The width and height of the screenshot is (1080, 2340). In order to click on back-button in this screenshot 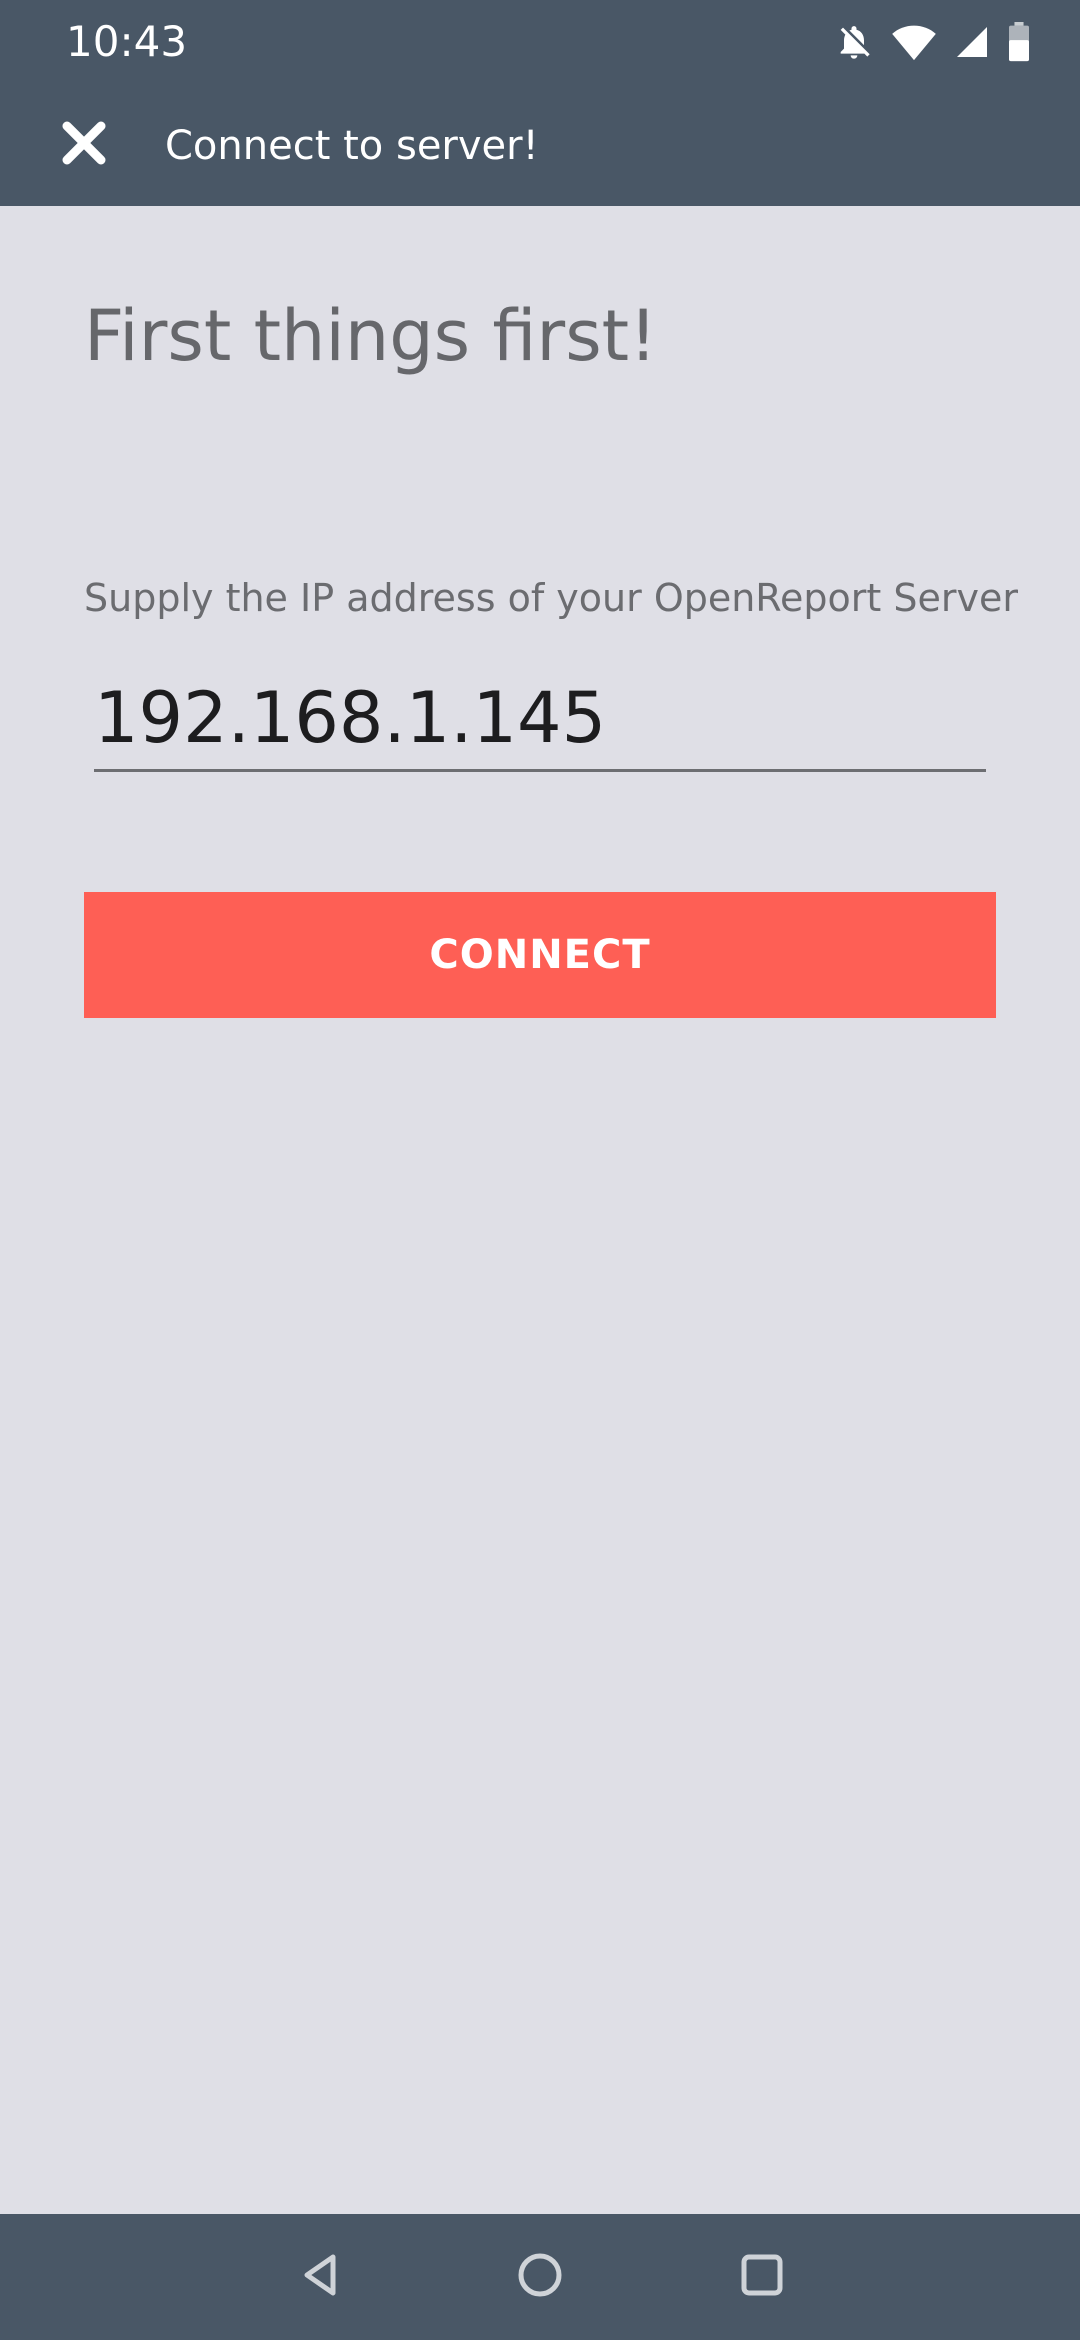, I will do `click(321, 2277)`.